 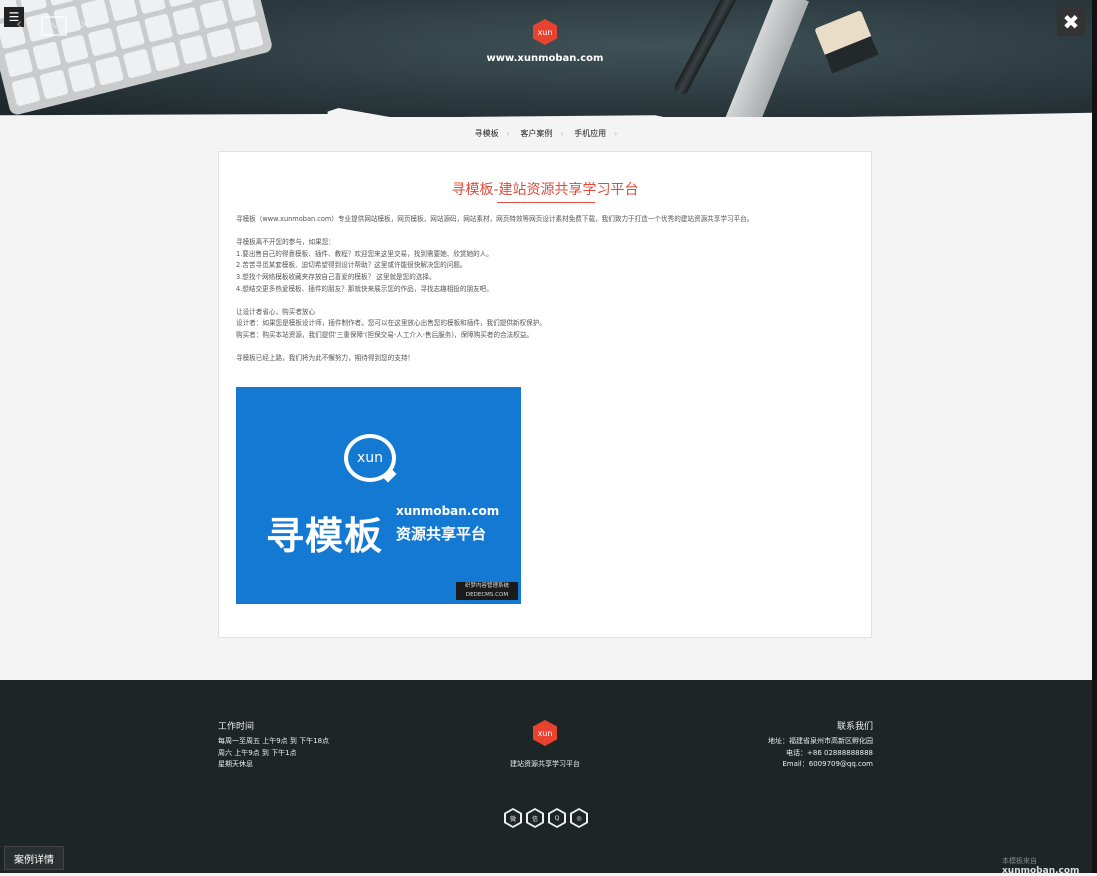 What do you see at coordinates (513, 818) in the screenshot?
I see `weibo-icon: 微` at bounding box center [513, 818].